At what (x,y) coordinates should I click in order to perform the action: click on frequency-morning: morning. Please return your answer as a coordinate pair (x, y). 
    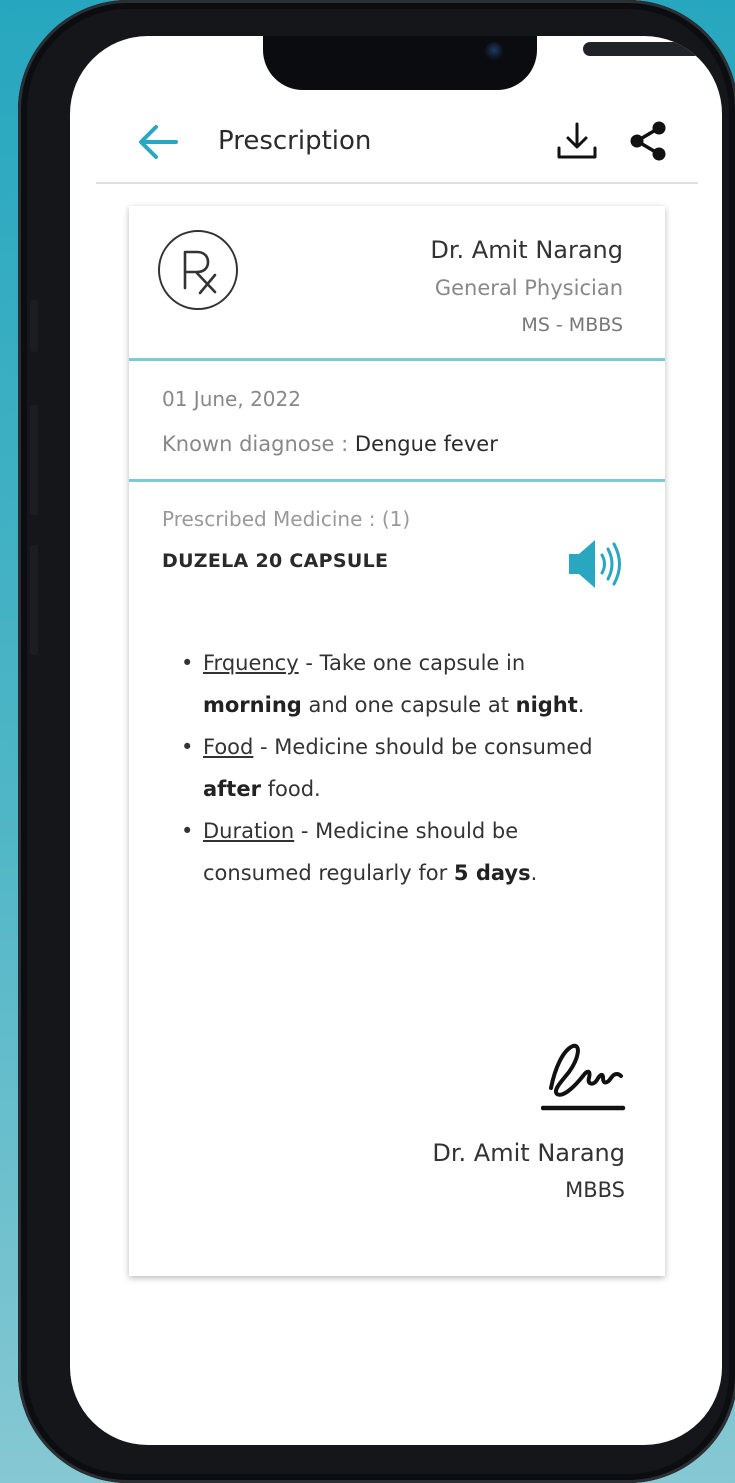
    Looking at the image, I should click on (252, 705).